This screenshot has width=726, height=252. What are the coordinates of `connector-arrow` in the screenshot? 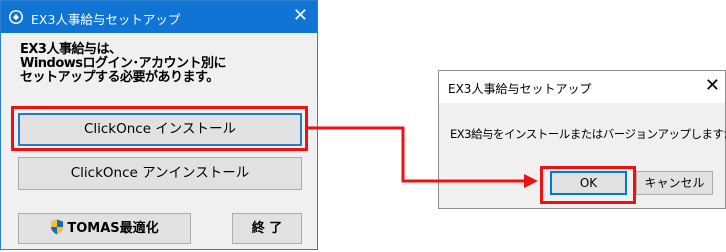 It's located at (423, 157).